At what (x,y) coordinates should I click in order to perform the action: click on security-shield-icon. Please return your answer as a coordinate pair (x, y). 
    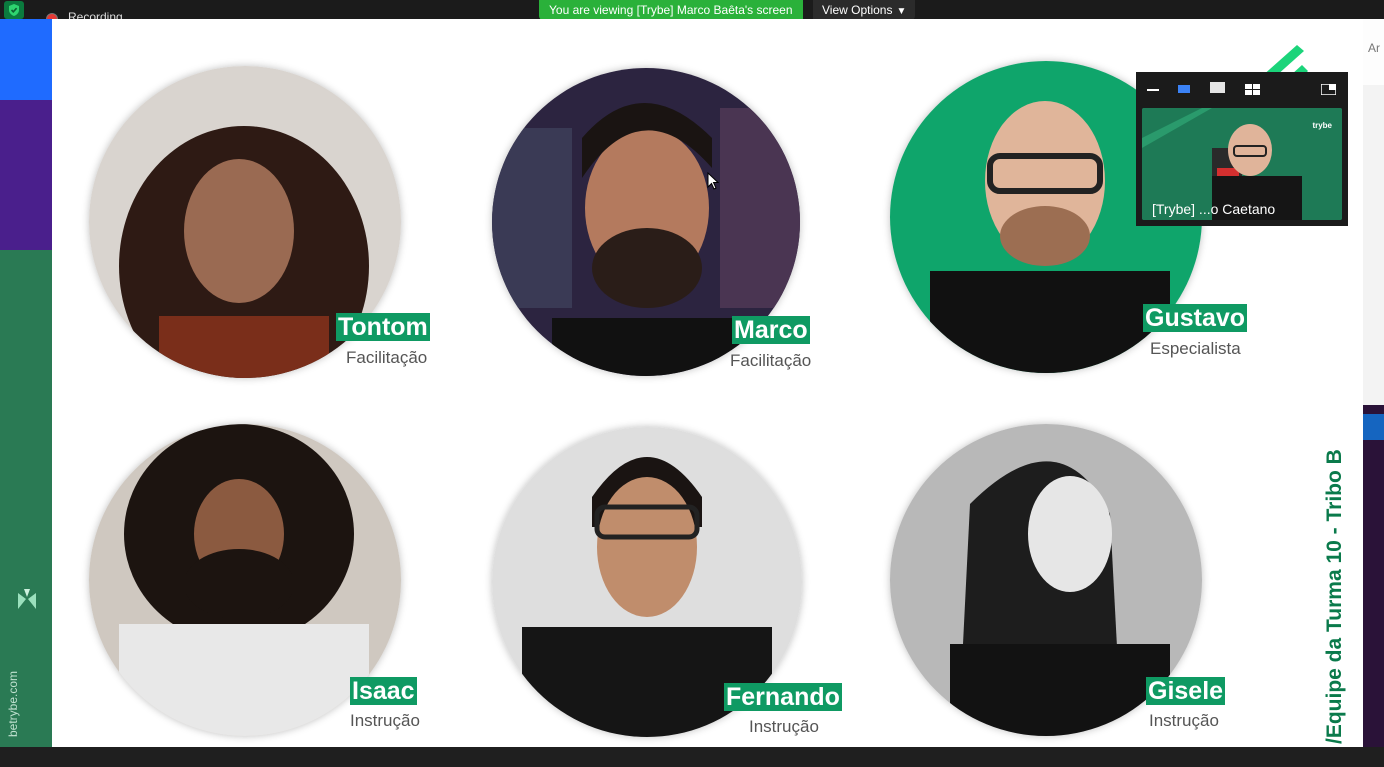
    Looking at the image, I should click on (14, 10).